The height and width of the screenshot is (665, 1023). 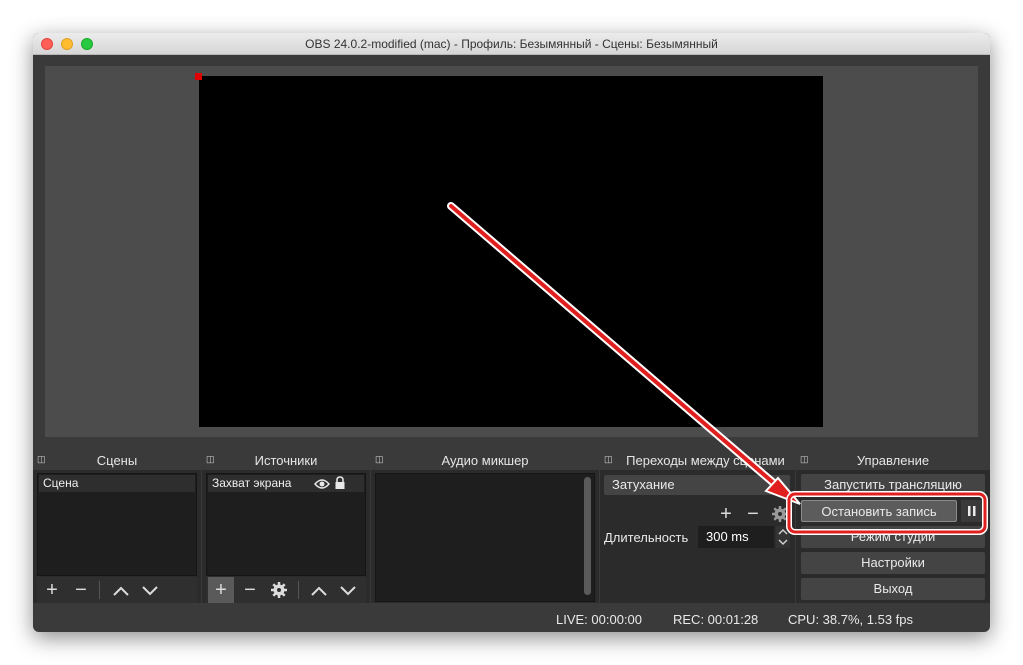 I want to click on source-item-label: Захват экрана, so click(x=252, y=483).